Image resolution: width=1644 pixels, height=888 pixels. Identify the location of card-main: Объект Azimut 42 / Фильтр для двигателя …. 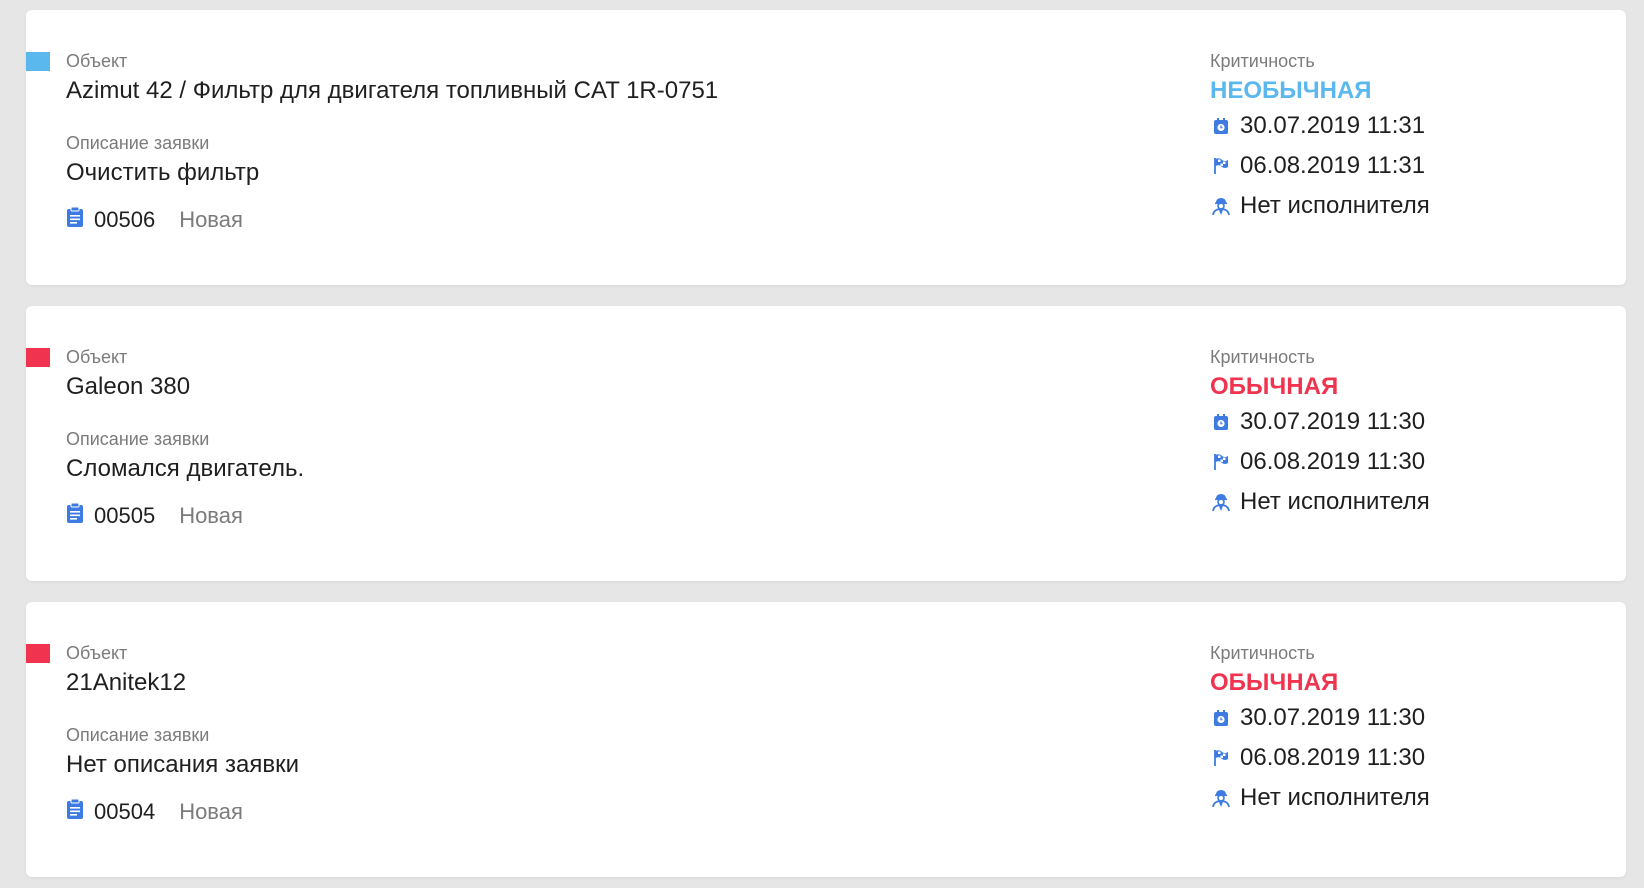
(392, 142).